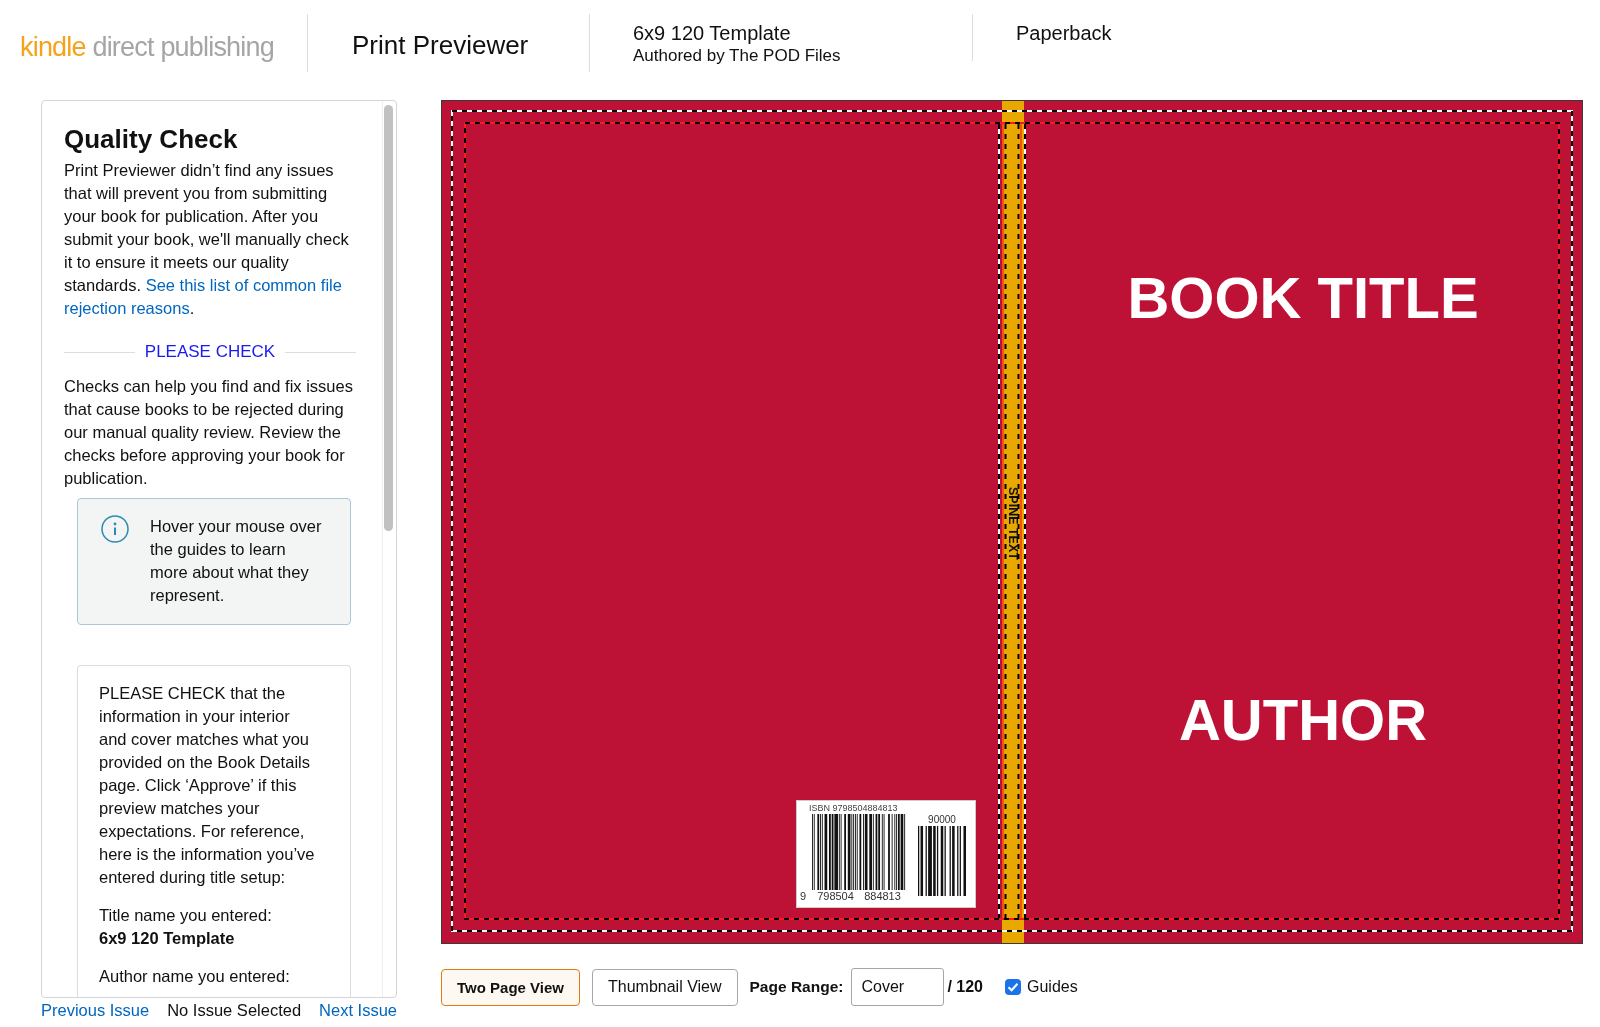 This screenshot has height=1027, width=1600. Describe the element at coordinates (95, 1010) in the screenshot. I see `previous-issue-link: Previous Issue` at that location.